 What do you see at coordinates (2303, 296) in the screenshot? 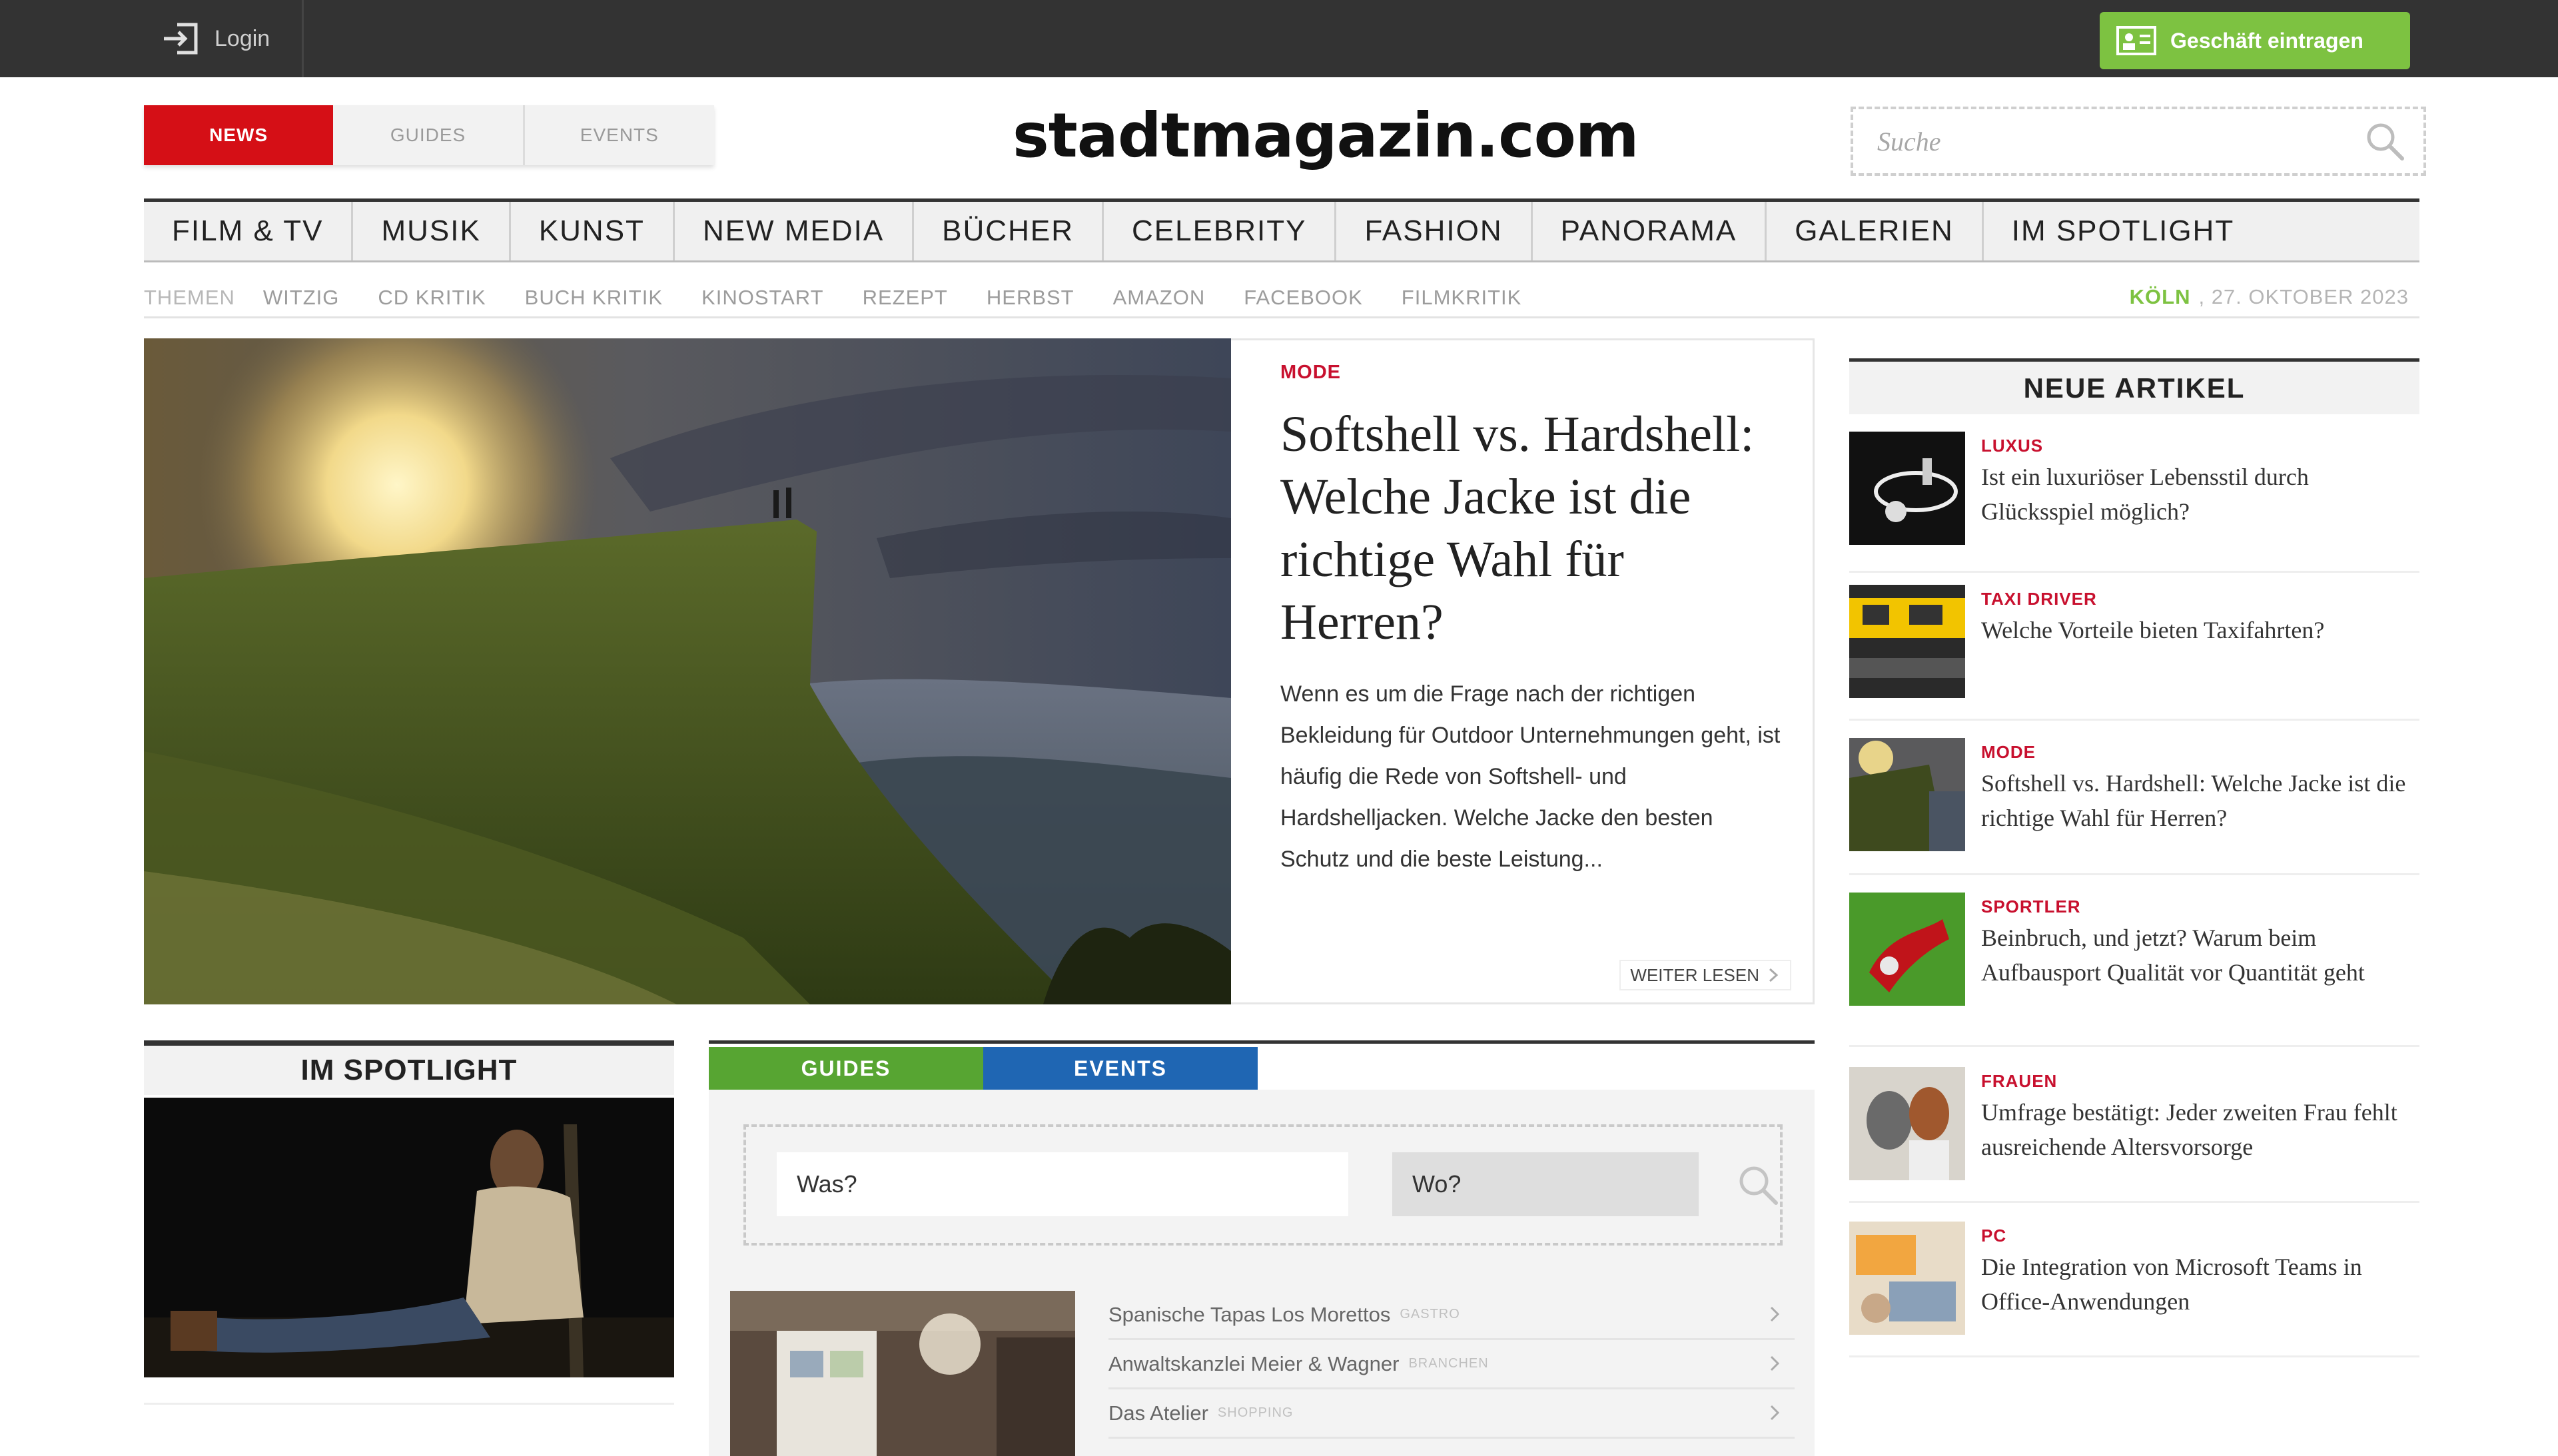
I see `current-date: , 27. OKTOBER 2023` at bounding box center [2303, 296].